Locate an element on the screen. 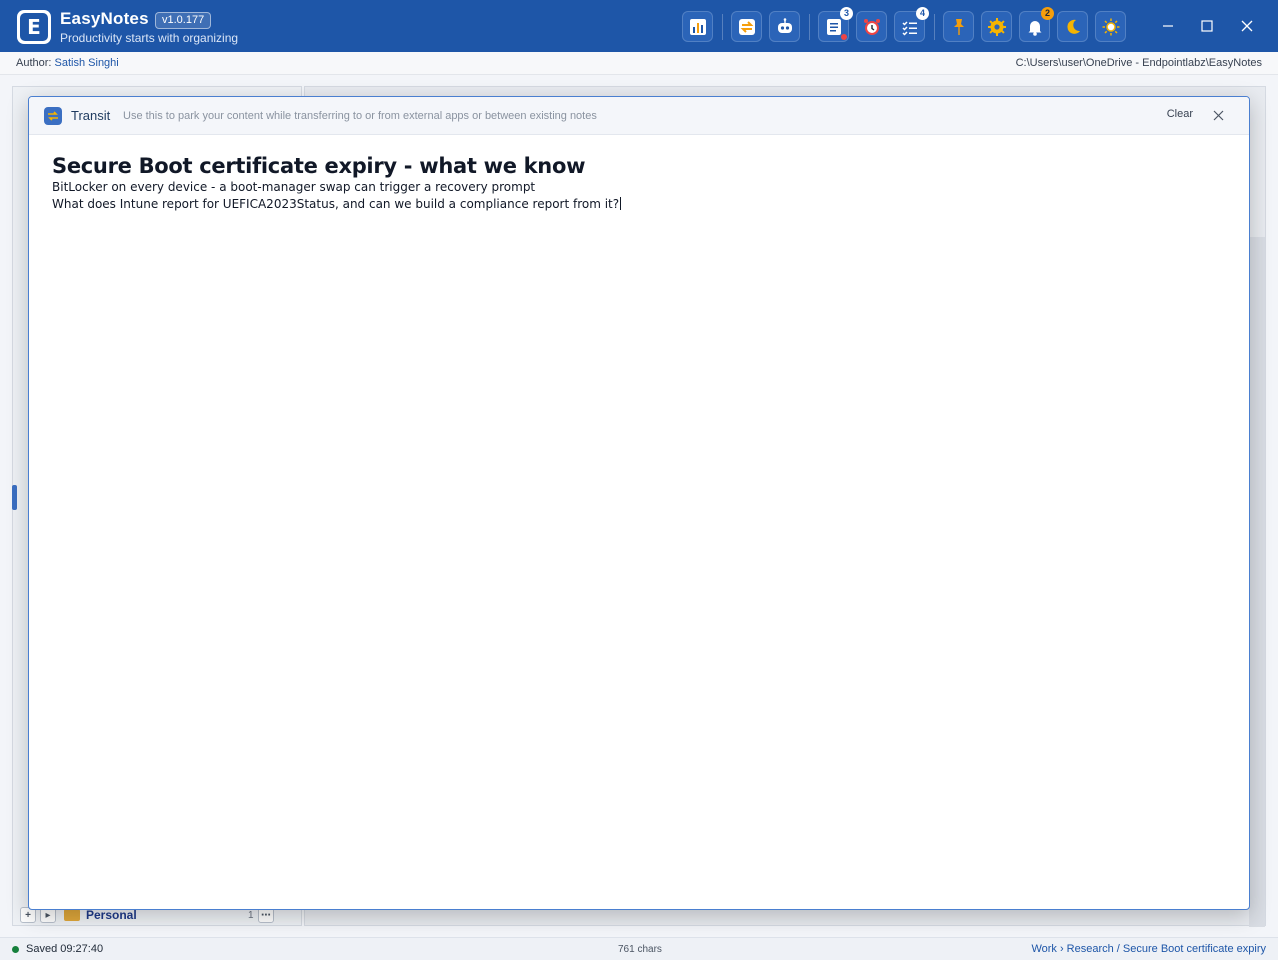 The height and width of the screenshot is (960, 1278). gear-icon is located at coordinates (996, 26).